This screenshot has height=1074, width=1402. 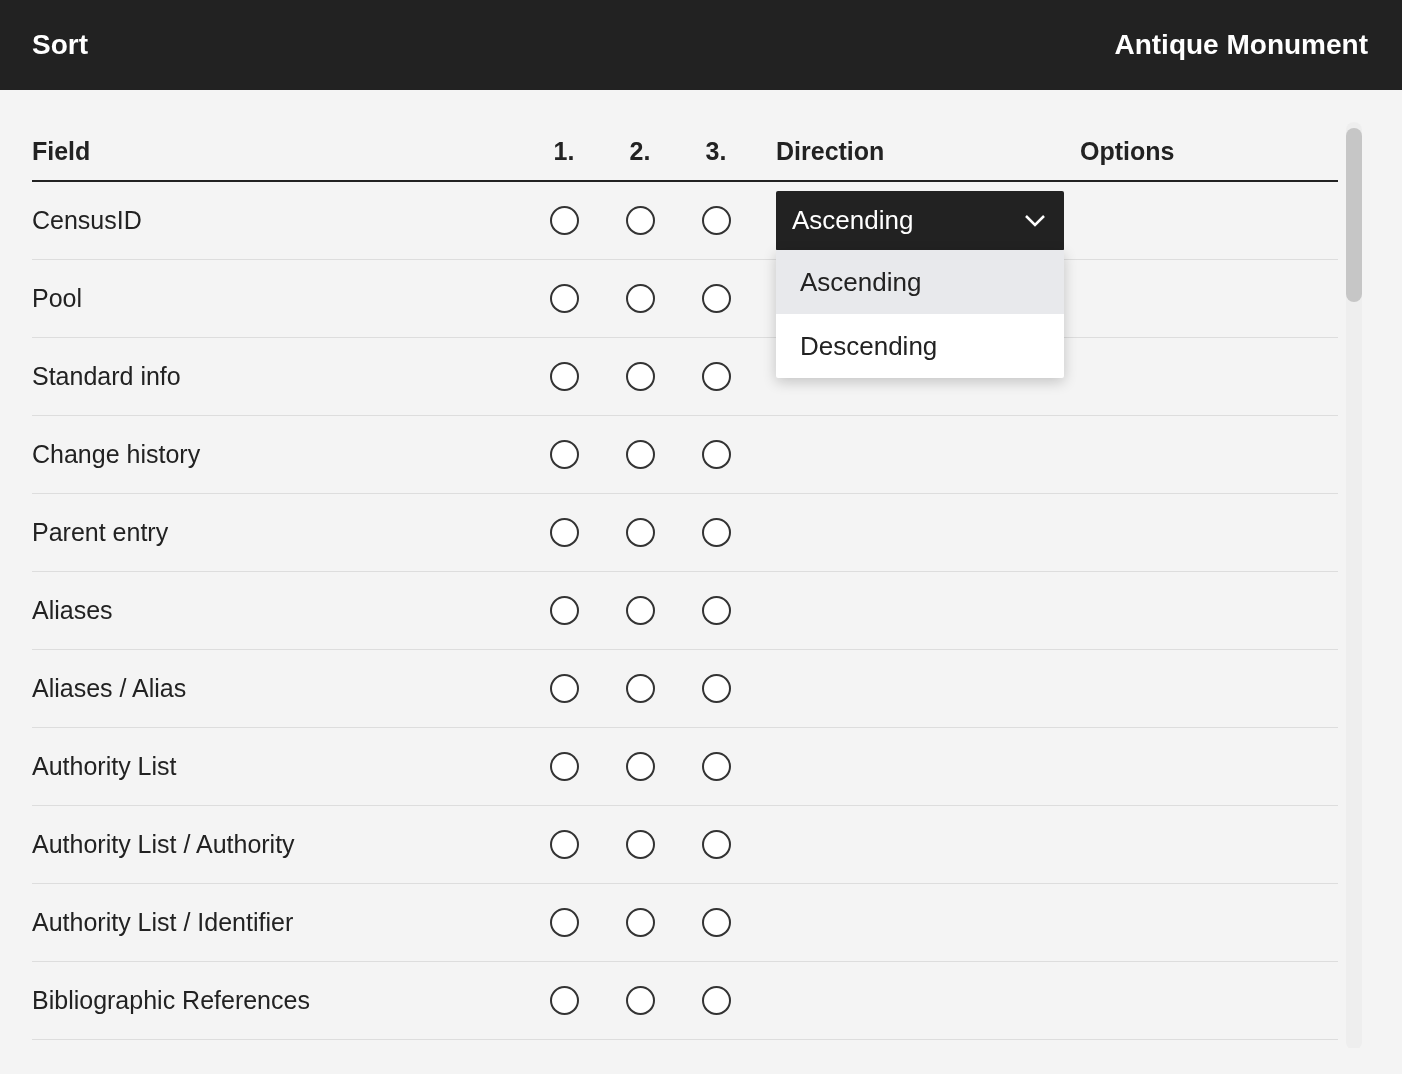 I want to click on direction-select: Ascending, so click(x=920, y=220).